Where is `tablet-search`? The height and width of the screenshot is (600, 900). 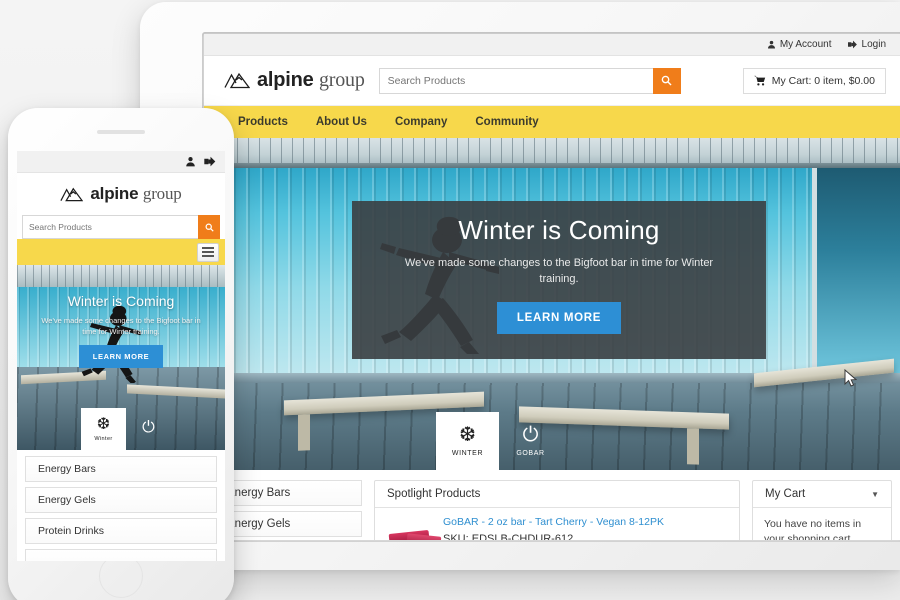 tablet-search is located at coordinates (529, 80).